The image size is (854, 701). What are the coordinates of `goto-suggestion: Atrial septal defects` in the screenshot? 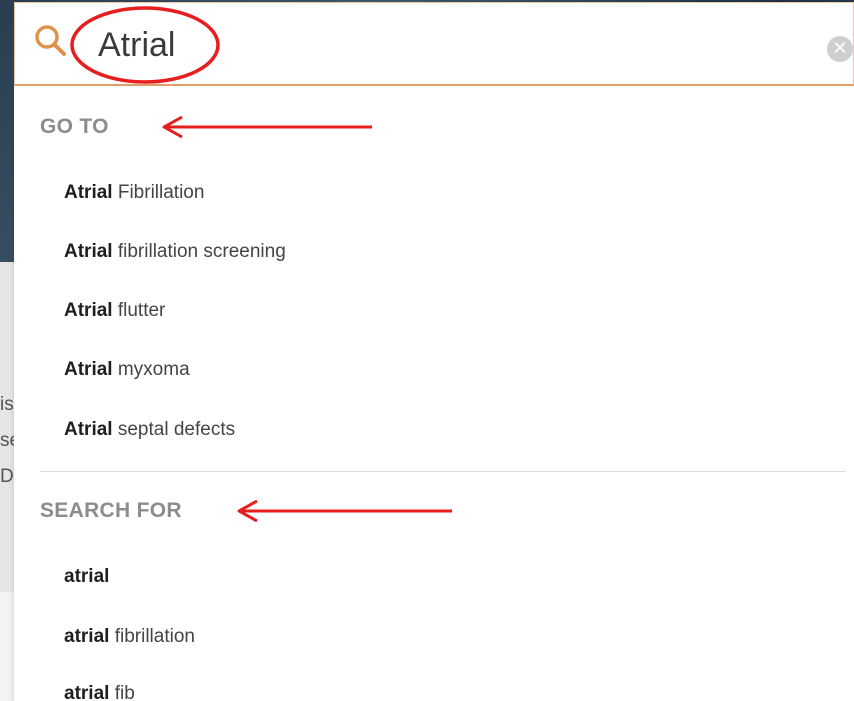 It's located at (149, 430).